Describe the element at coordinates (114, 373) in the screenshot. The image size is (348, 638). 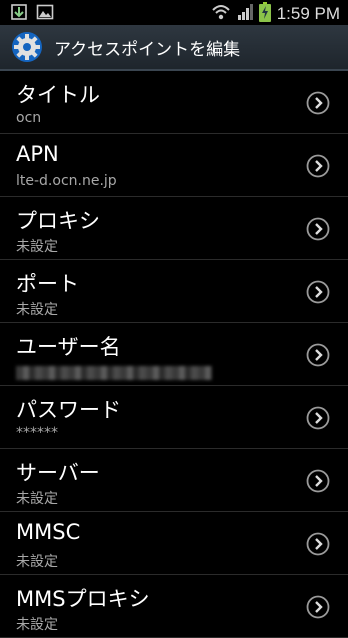
I see `item-value-redacted` at that location.